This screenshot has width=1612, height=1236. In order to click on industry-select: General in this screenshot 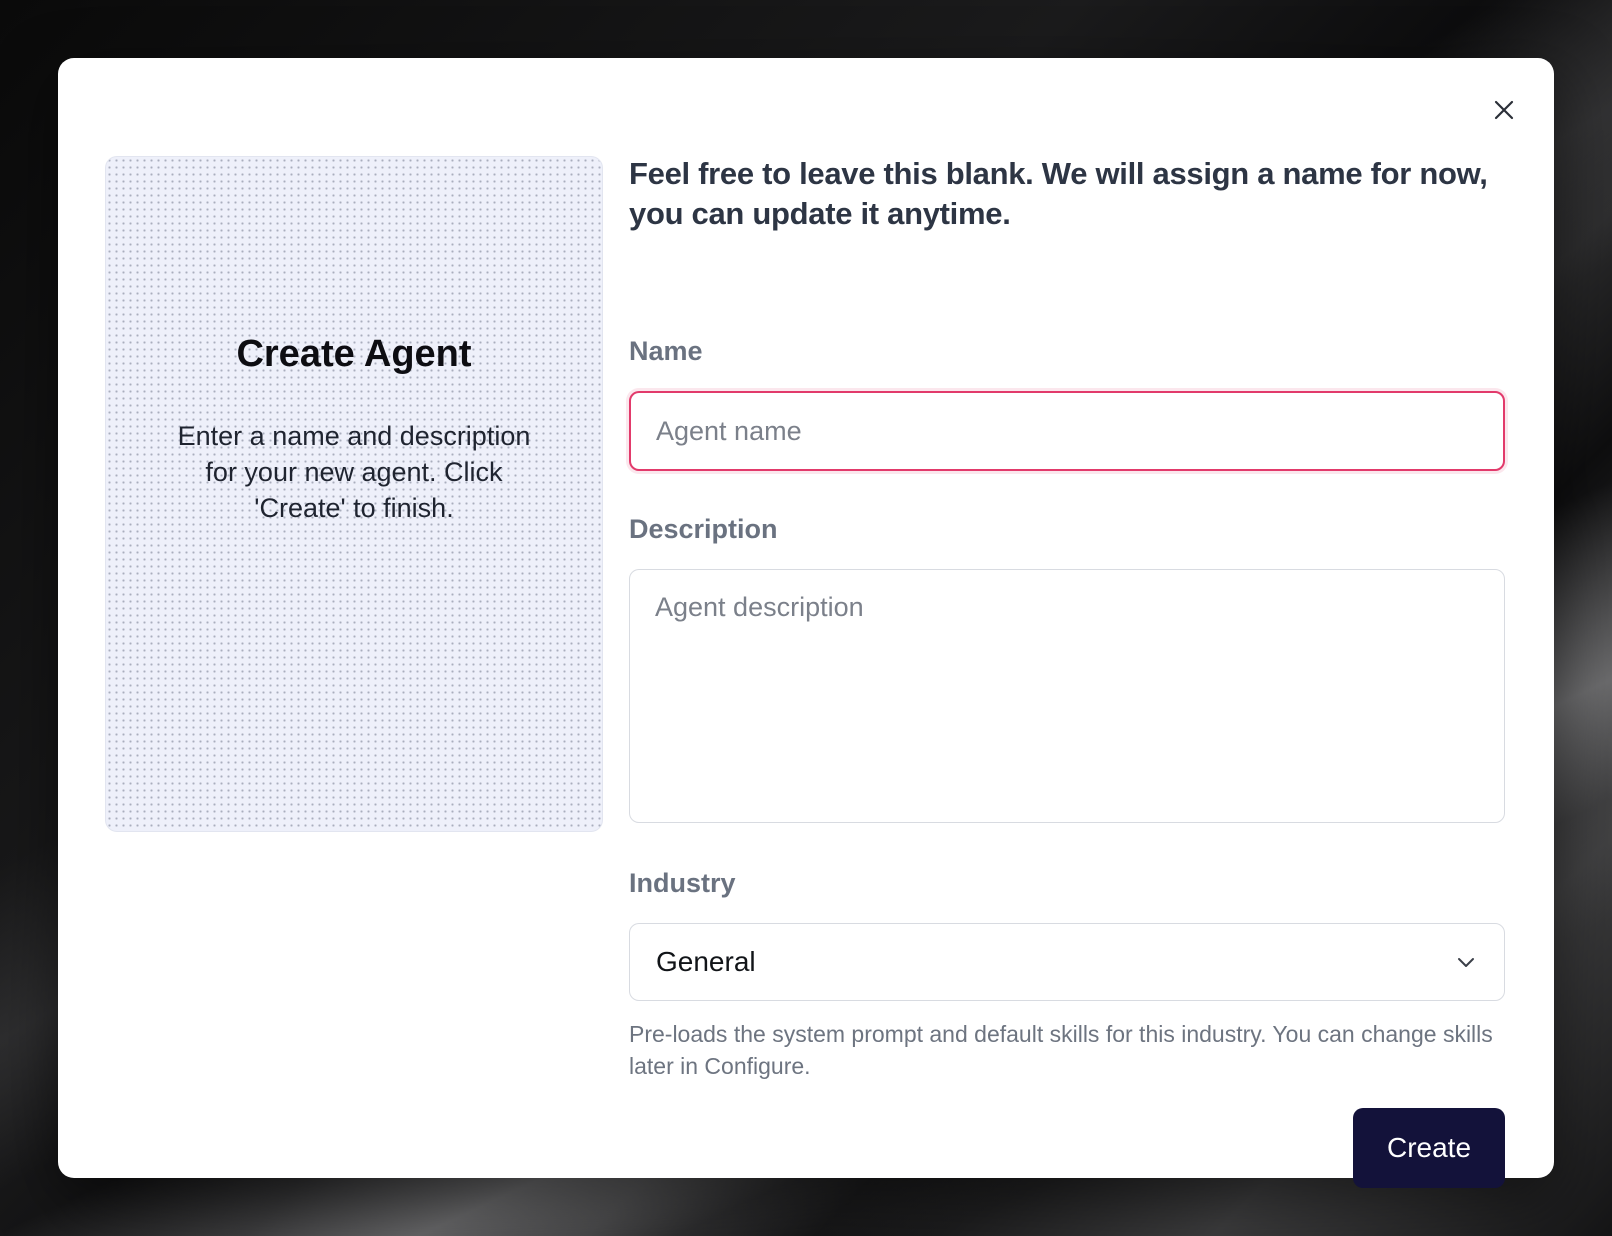, I will do `click(1067, 962)`.